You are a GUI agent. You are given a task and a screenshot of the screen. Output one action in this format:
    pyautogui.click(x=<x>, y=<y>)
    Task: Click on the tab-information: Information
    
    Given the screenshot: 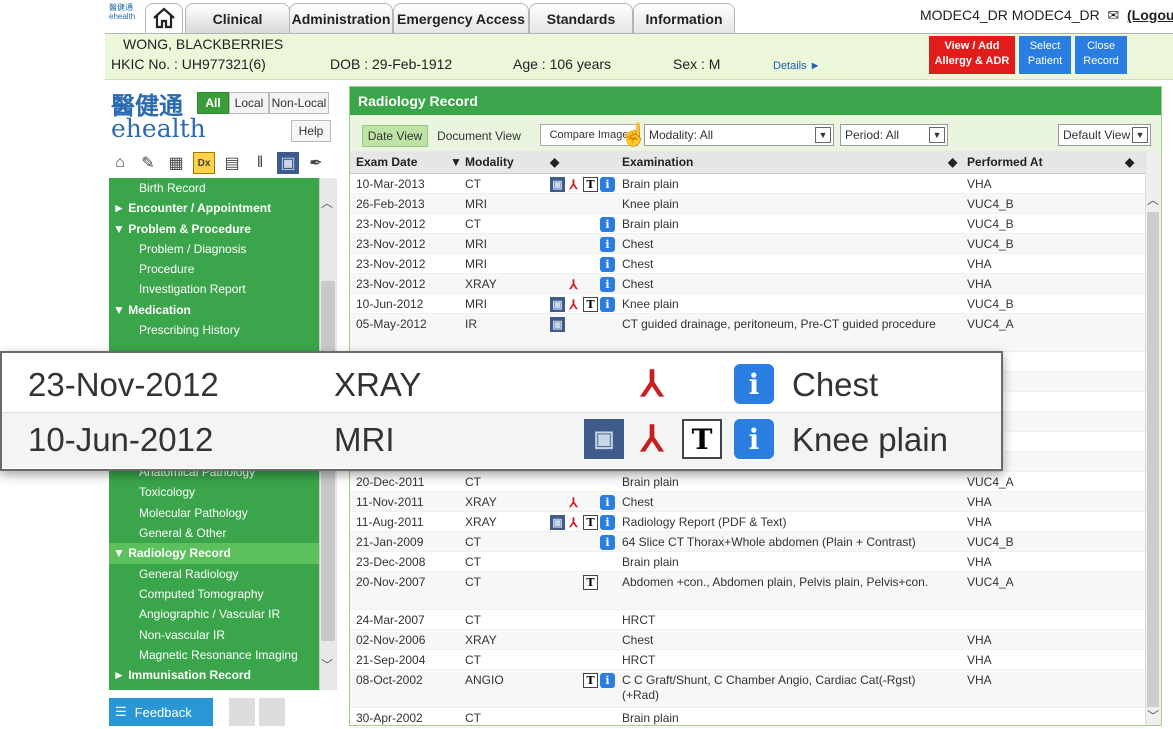 What is the action you would take?
    pyautogui.click(x=684, y=18)
    